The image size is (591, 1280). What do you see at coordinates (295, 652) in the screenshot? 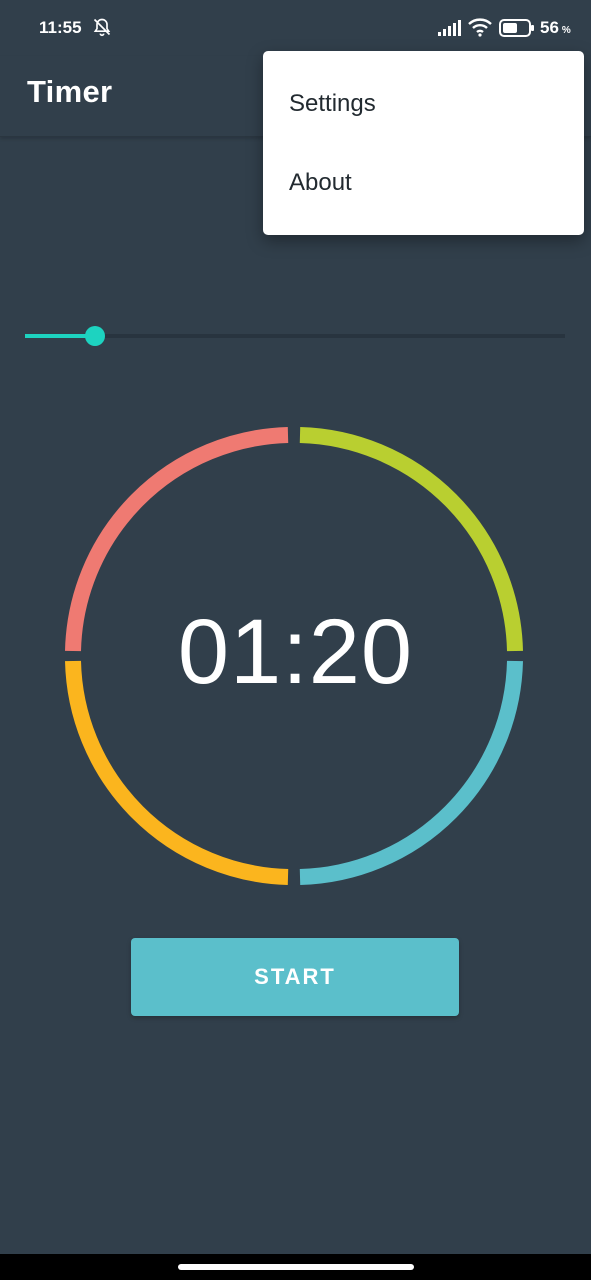
I see `time-display: 01:20` at bounding box center [295, 652].